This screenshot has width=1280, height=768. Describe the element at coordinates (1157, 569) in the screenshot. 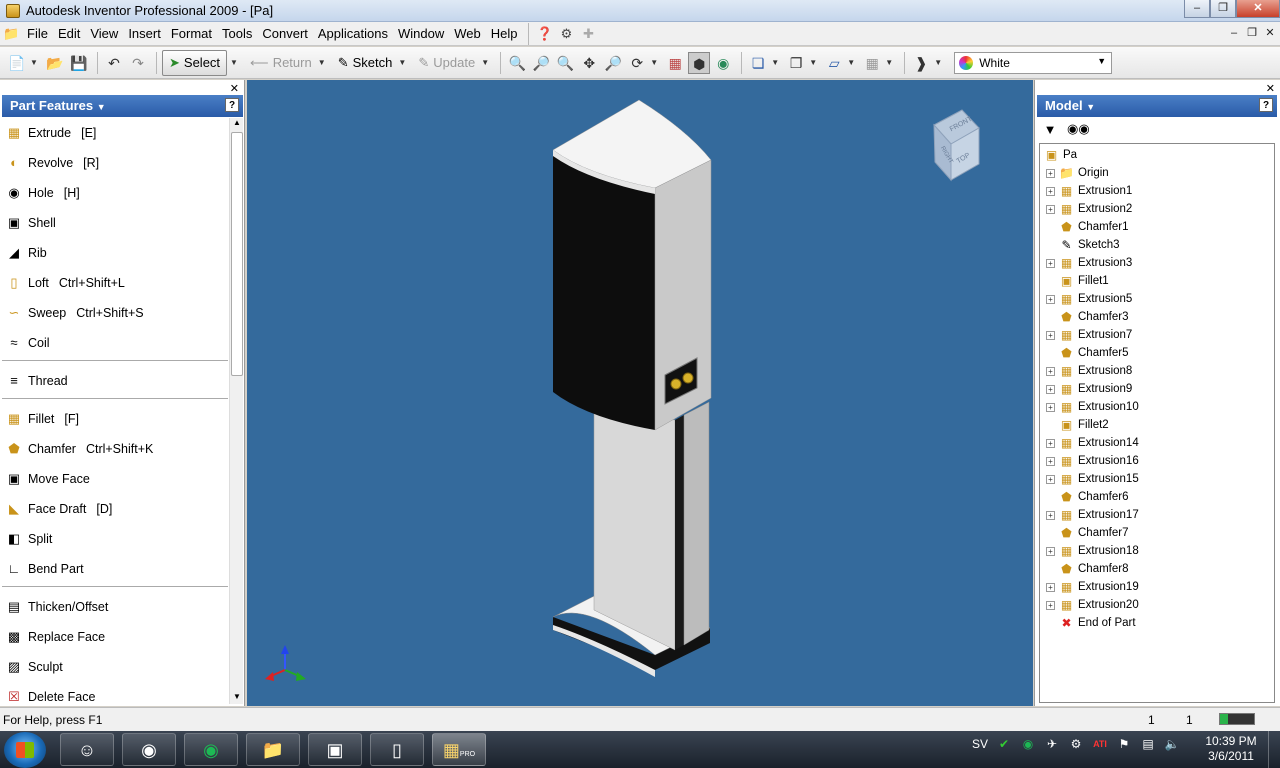

I see `tree-node: ⬟ Chamfer8` at that location.